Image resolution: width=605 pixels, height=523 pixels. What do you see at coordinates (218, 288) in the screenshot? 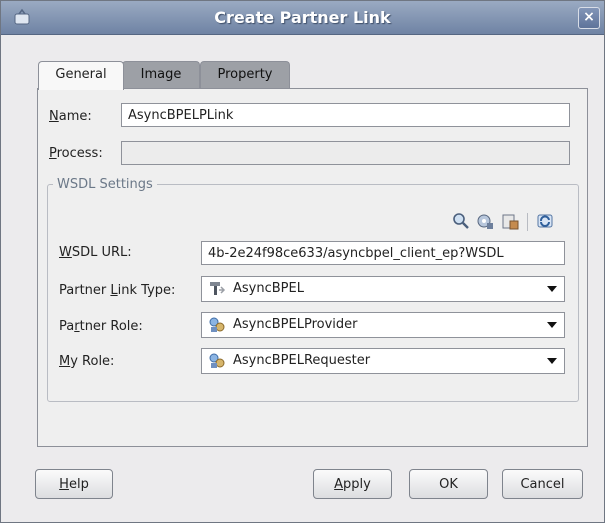
I see `partner-link-type-icon` at bounding box center [218, 288].